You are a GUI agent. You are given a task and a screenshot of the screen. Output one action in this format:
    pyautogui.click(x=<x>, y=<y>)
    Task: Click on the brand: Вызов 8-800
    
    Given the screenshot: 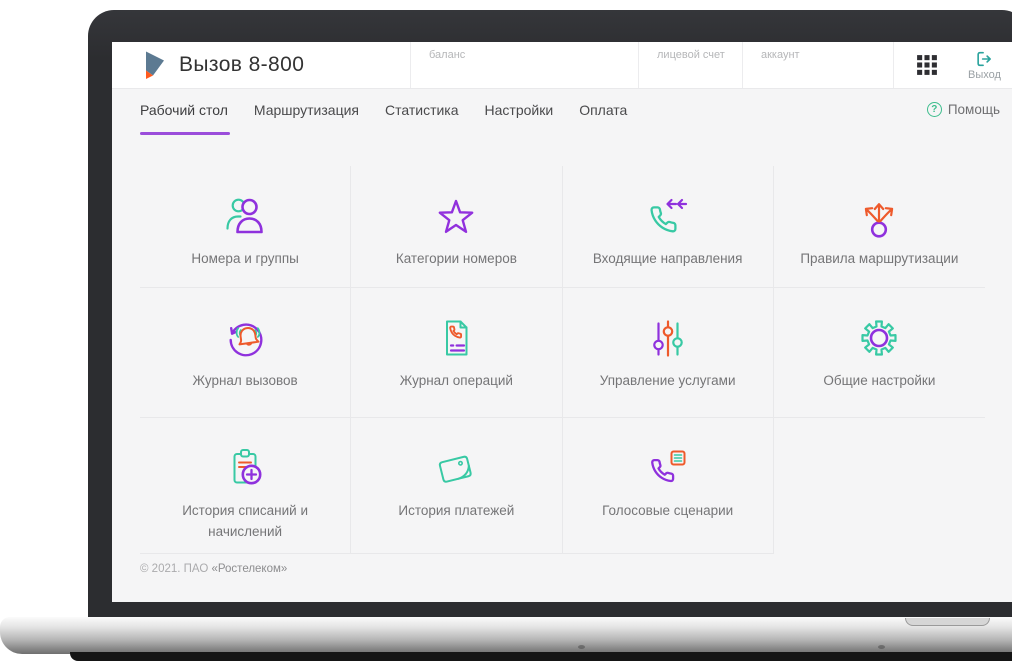 What is the action you would take?
    pyautogui.click(x=261, y=65)
    